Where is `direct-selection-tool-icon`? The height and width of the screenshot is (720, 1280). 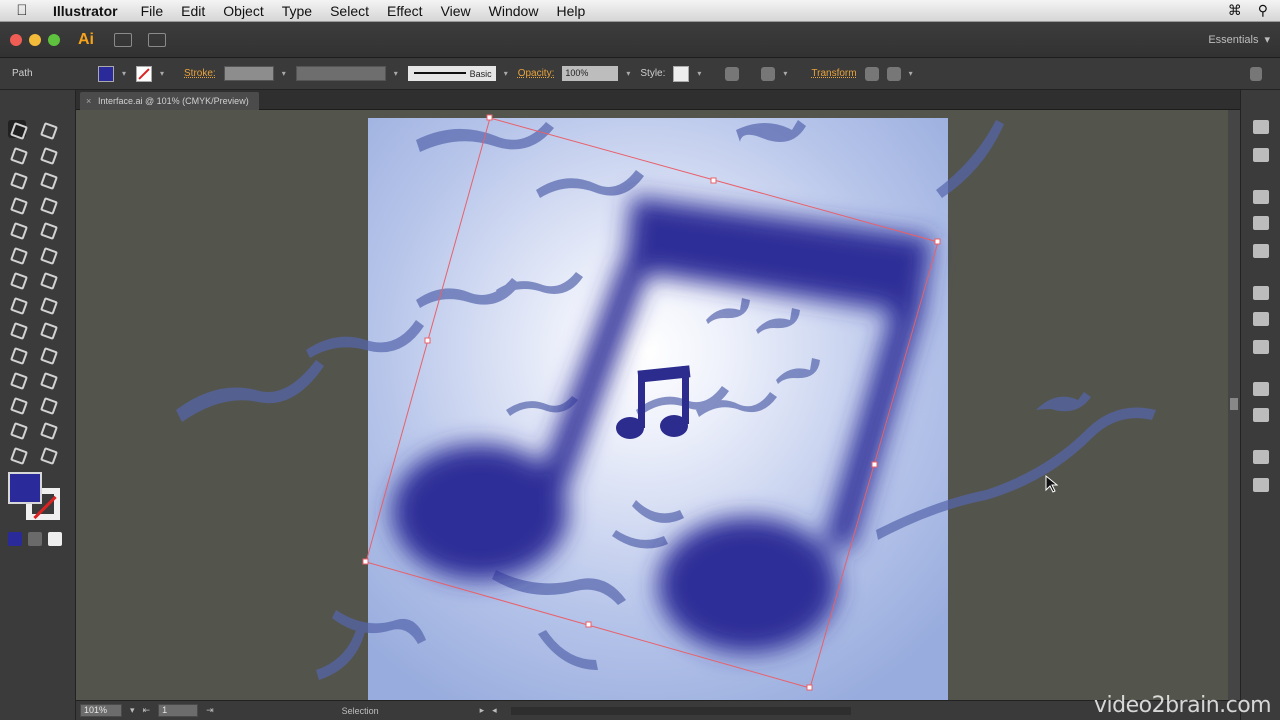
direct-selection-tool-icon is located at coordinates (47, 129).